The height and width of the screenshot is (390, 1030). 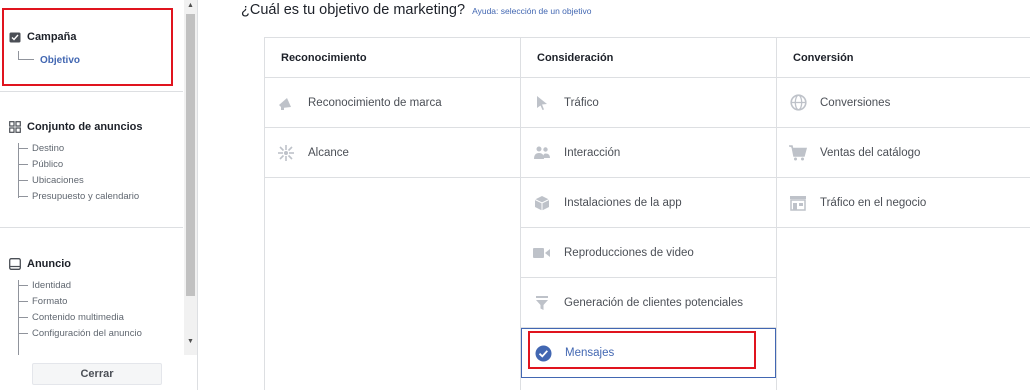 What do you see at coordinates (542, 253) in the screenshot?
I see `video-icon` at bounding box center [542, 253].